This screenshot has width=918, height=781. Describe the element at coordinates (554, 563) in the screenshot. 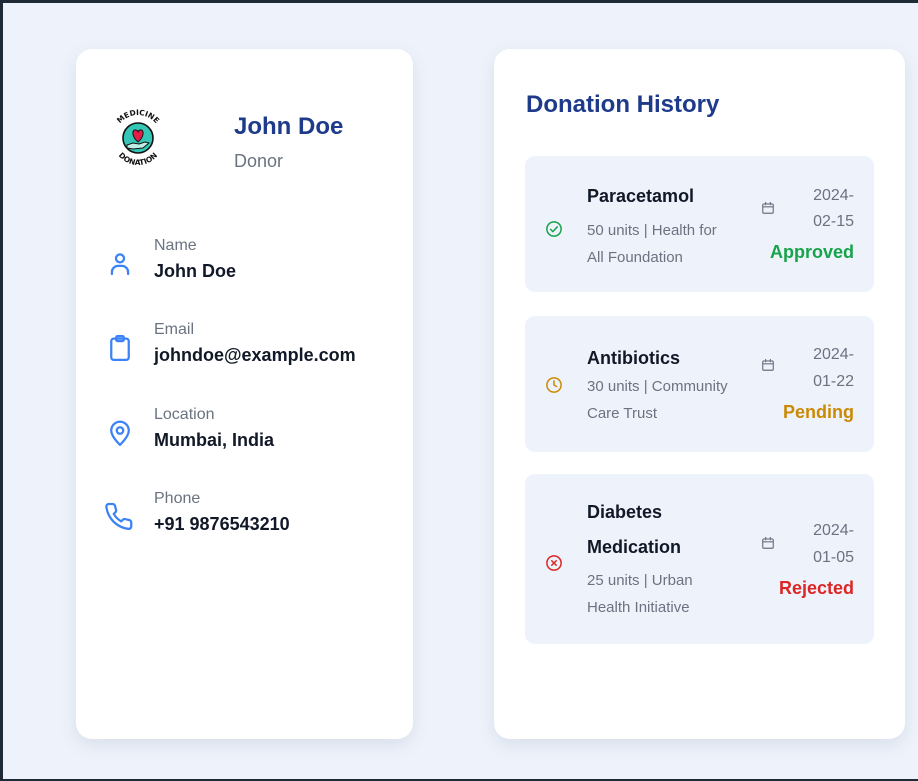

I see `x-circle-icon` at that location.